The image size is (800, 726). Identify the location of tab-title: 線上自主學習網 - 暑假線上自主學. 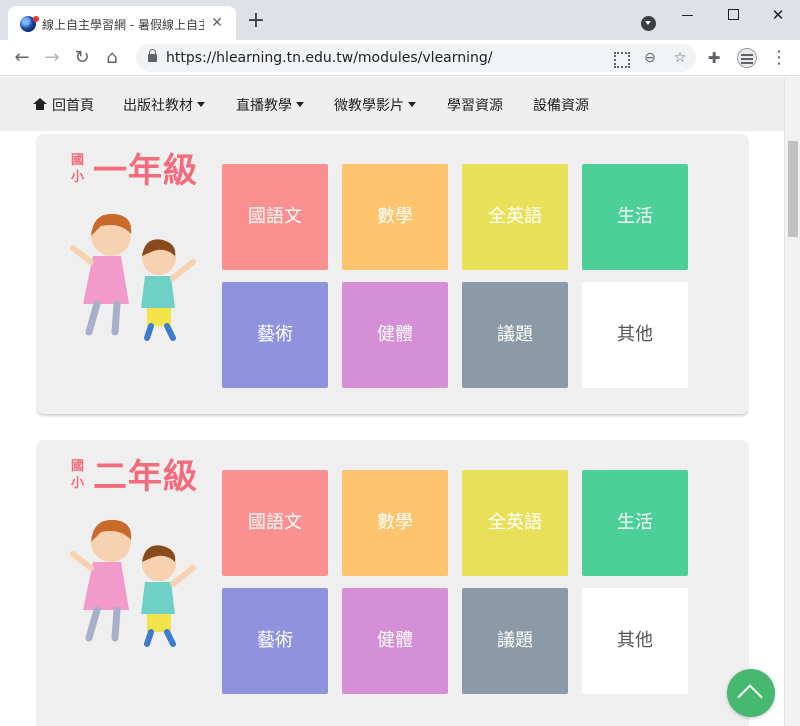
(123, 25).